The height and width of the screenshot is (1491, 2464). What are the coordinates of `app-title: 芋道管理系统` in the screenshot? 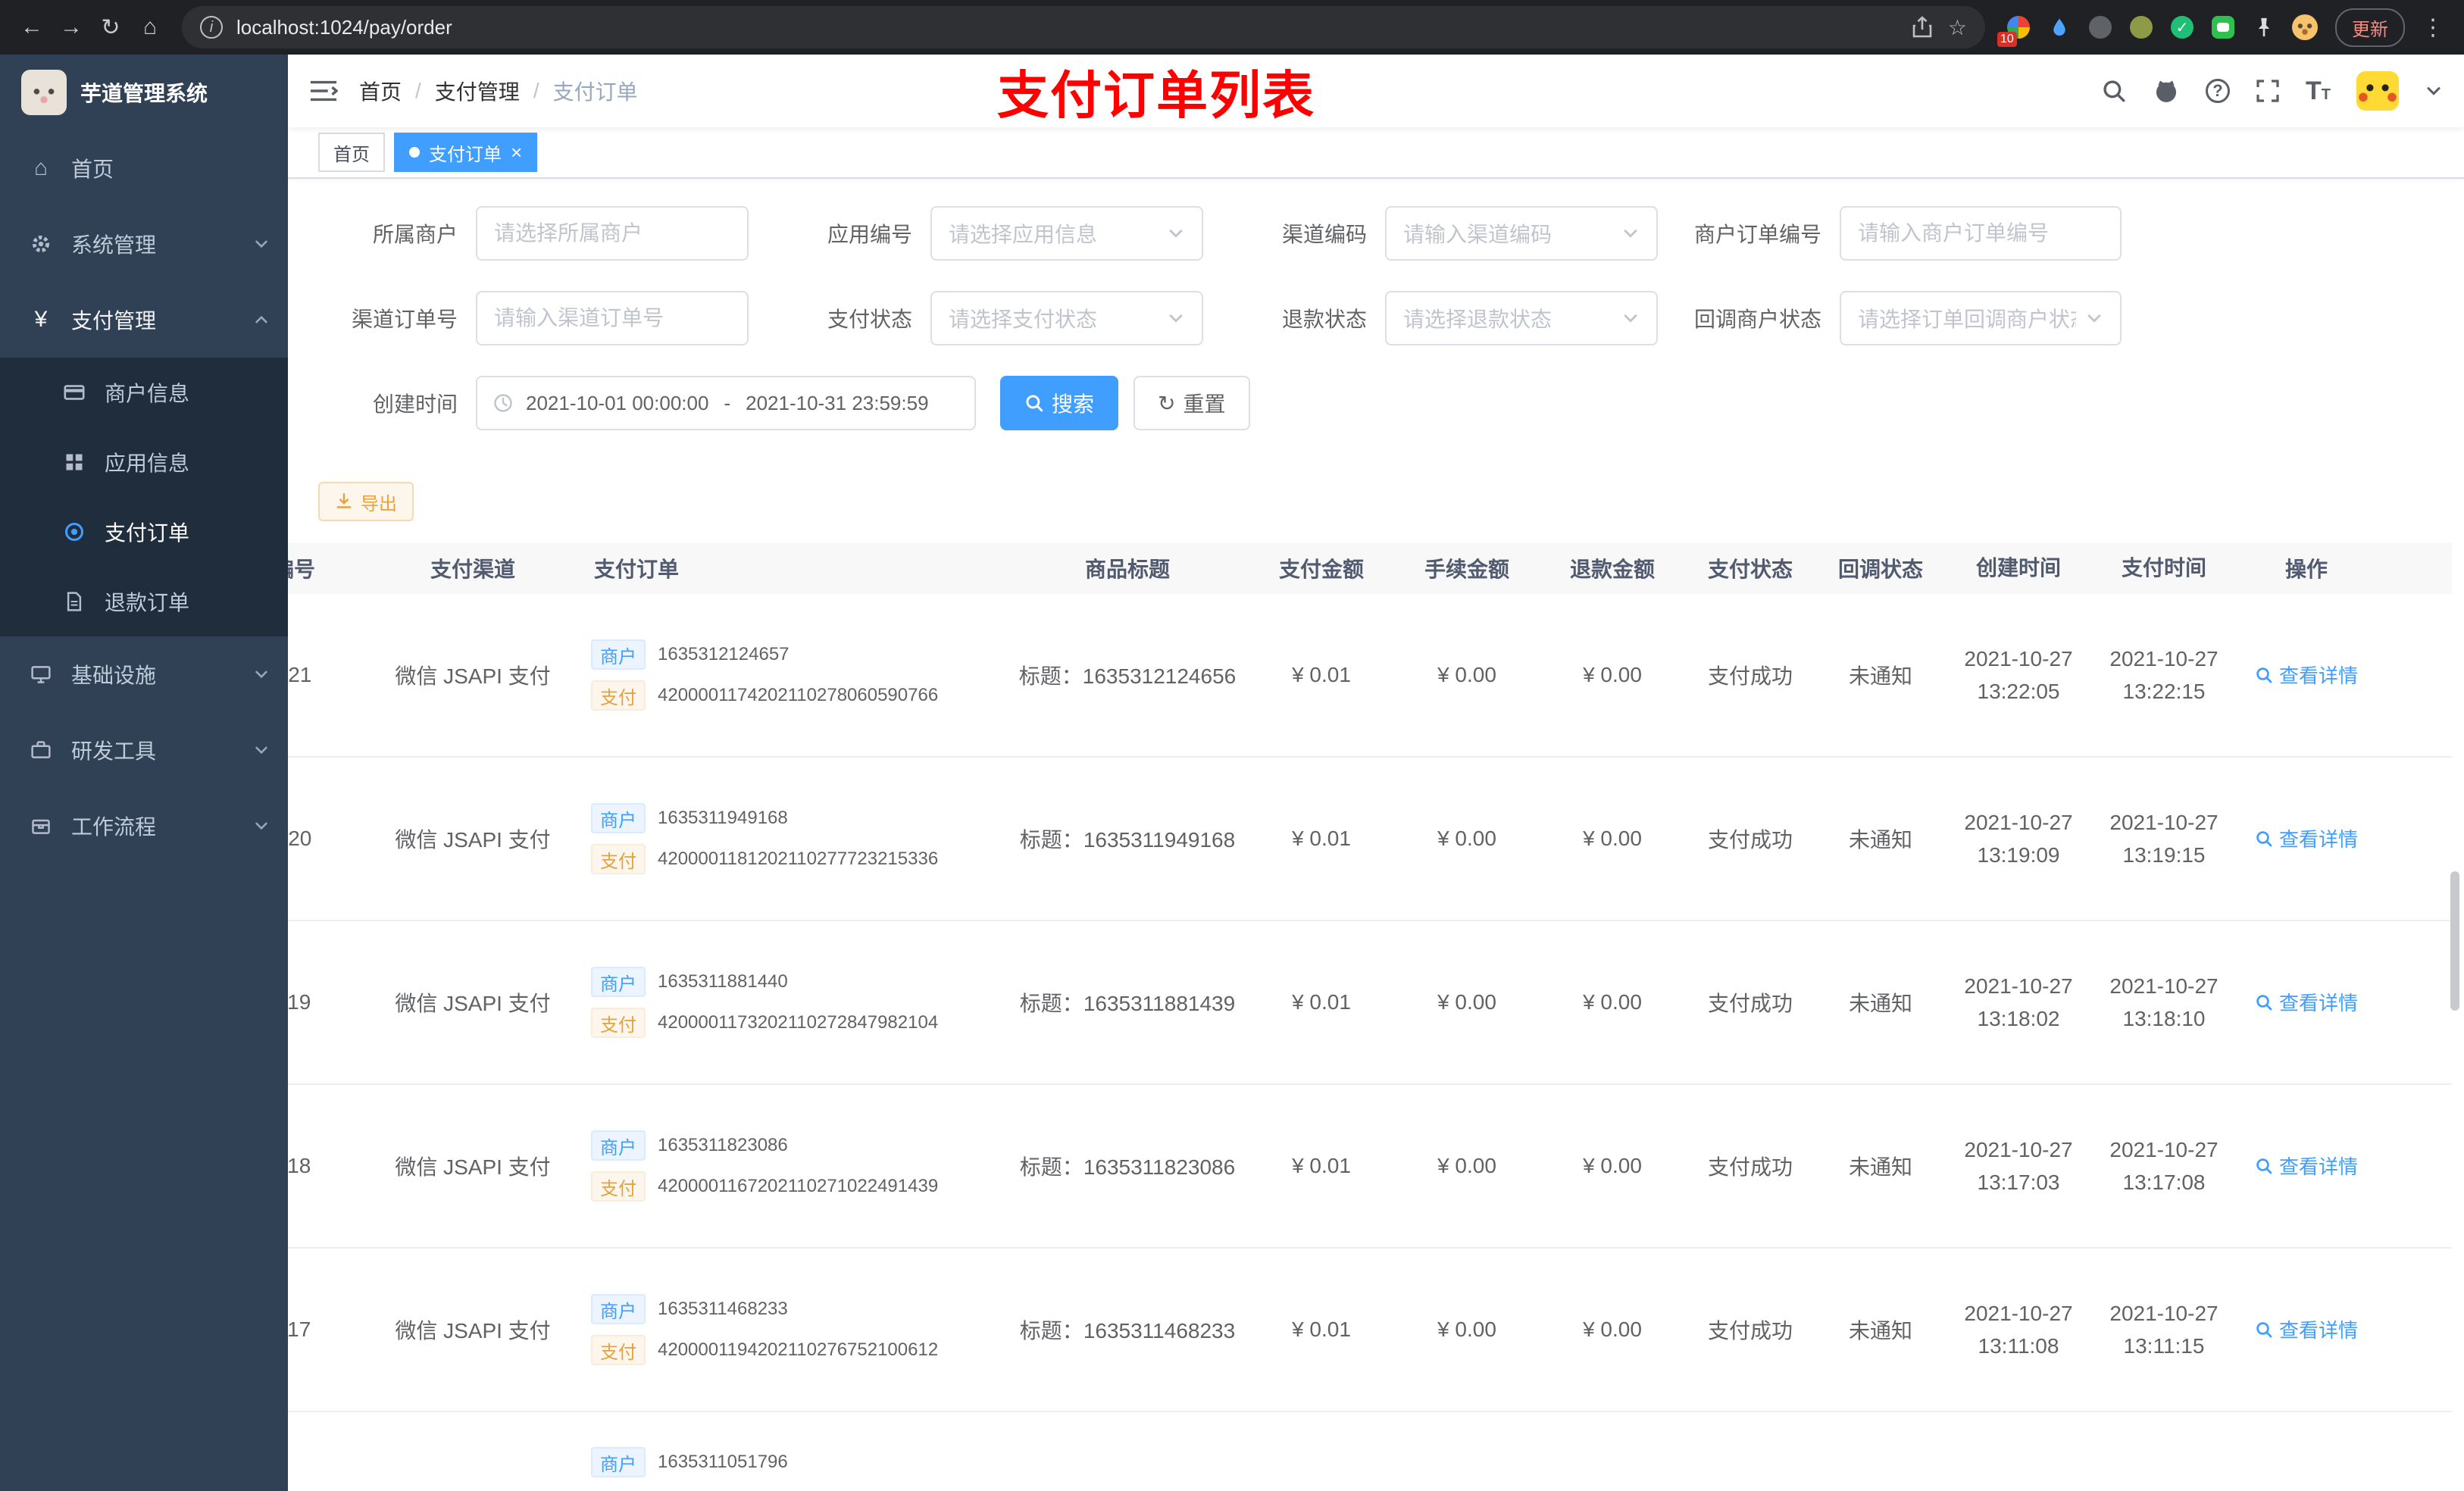 It's located at (144, 93).